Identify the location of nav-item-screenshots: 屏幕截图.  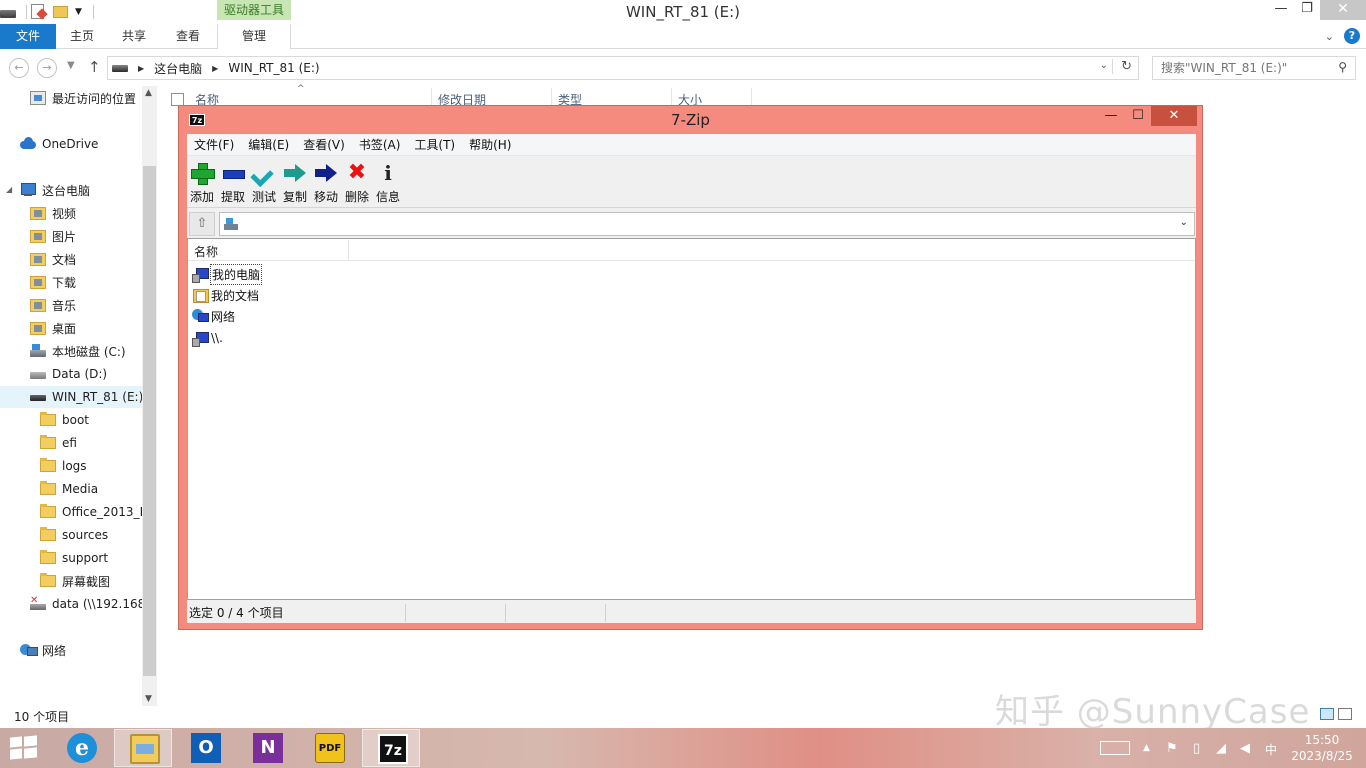
(75, 581).